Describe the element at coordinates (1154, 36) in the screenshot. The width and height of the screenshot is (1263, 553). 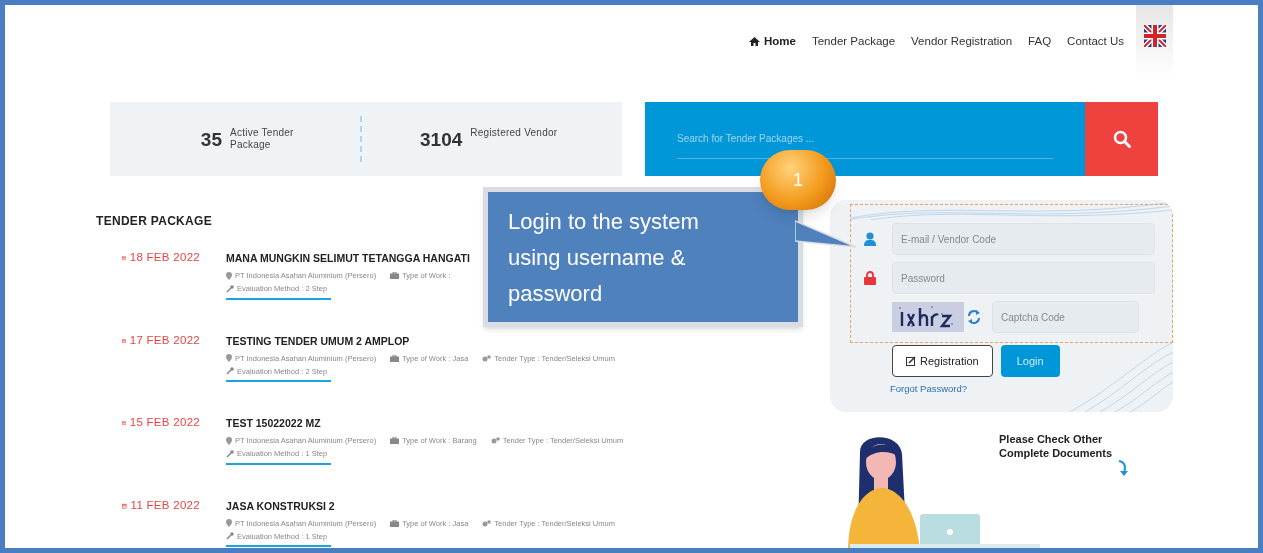
I see `uk-flag-icon` at that location.